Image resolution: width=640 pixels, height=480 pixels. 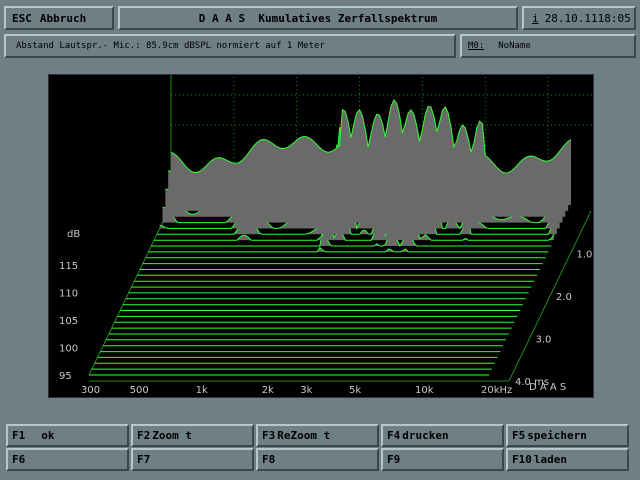 What do you see at coordinates (172, 435) in the screenshot?
I see `fkey-action-label: Zoom t` at bounding box center [172, 435].